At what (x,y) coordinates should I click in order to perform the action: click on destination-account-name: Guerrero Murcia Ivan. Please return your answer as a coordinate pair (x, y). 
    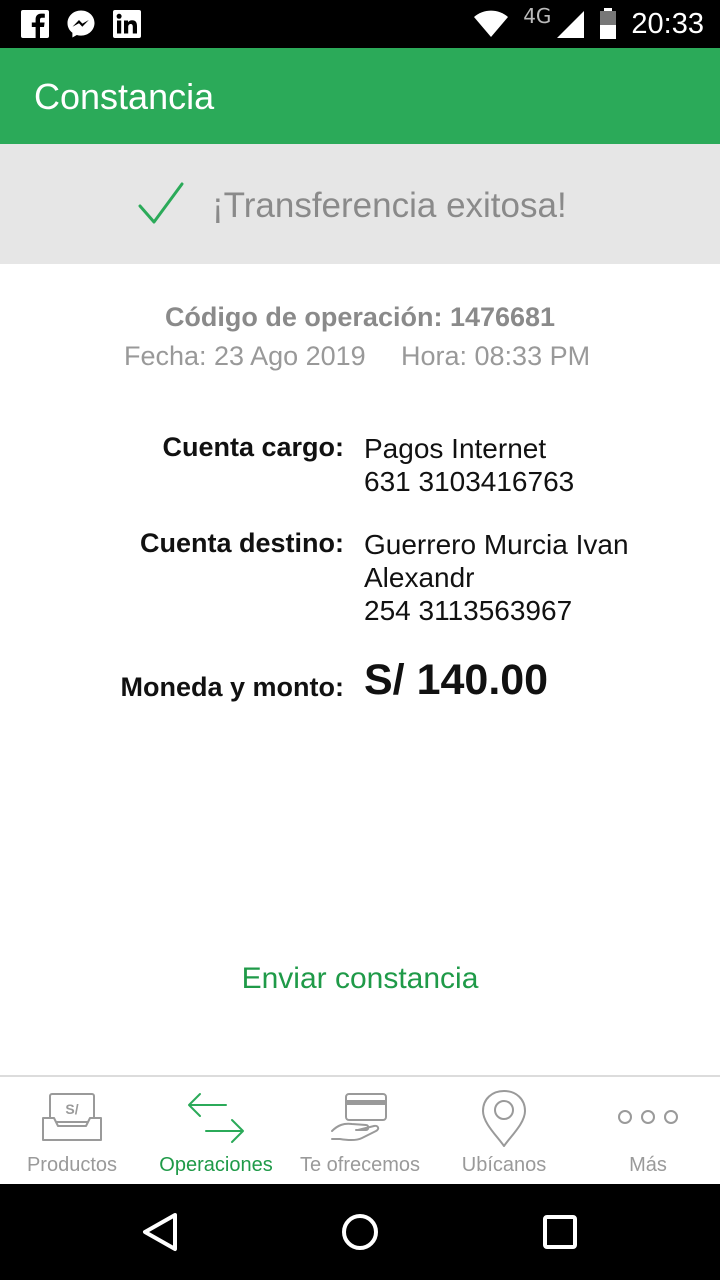
    Looking at the image, I should click on (496, 544).